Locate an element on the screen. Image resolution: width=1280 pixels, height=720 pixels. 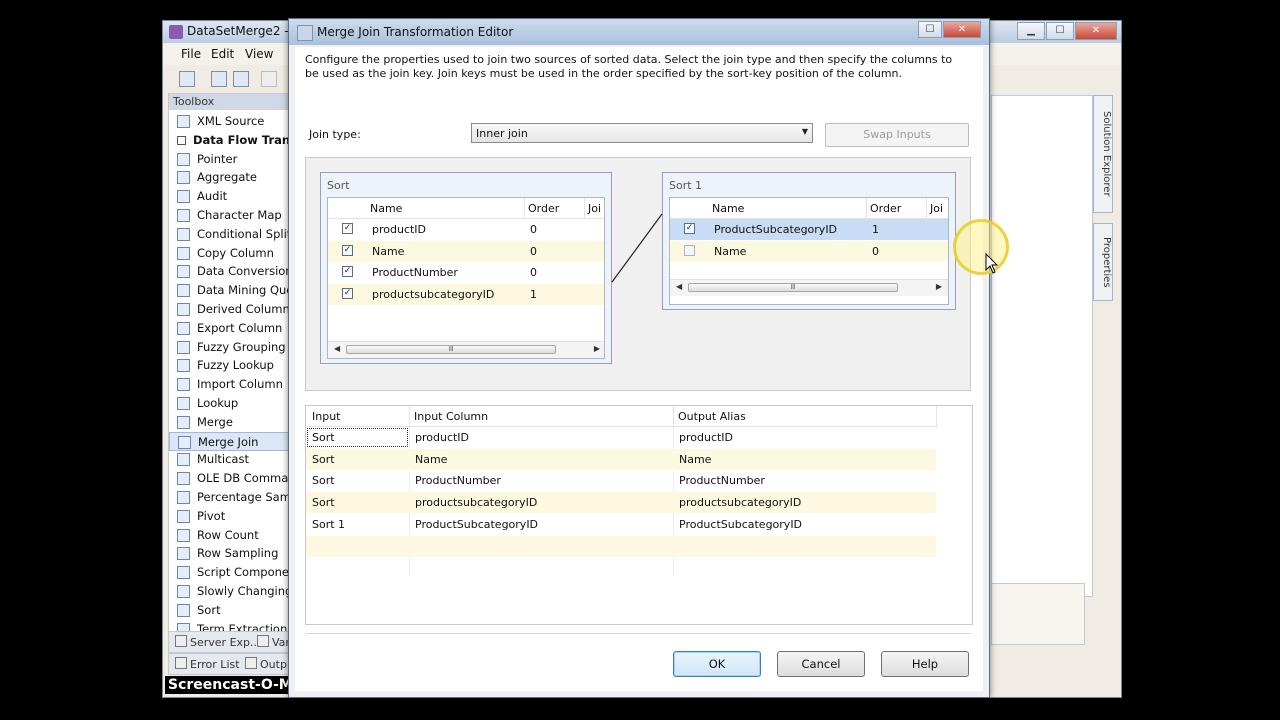
toolbox-item: Fuzzy Lookup is located at coordinates (231, 365).